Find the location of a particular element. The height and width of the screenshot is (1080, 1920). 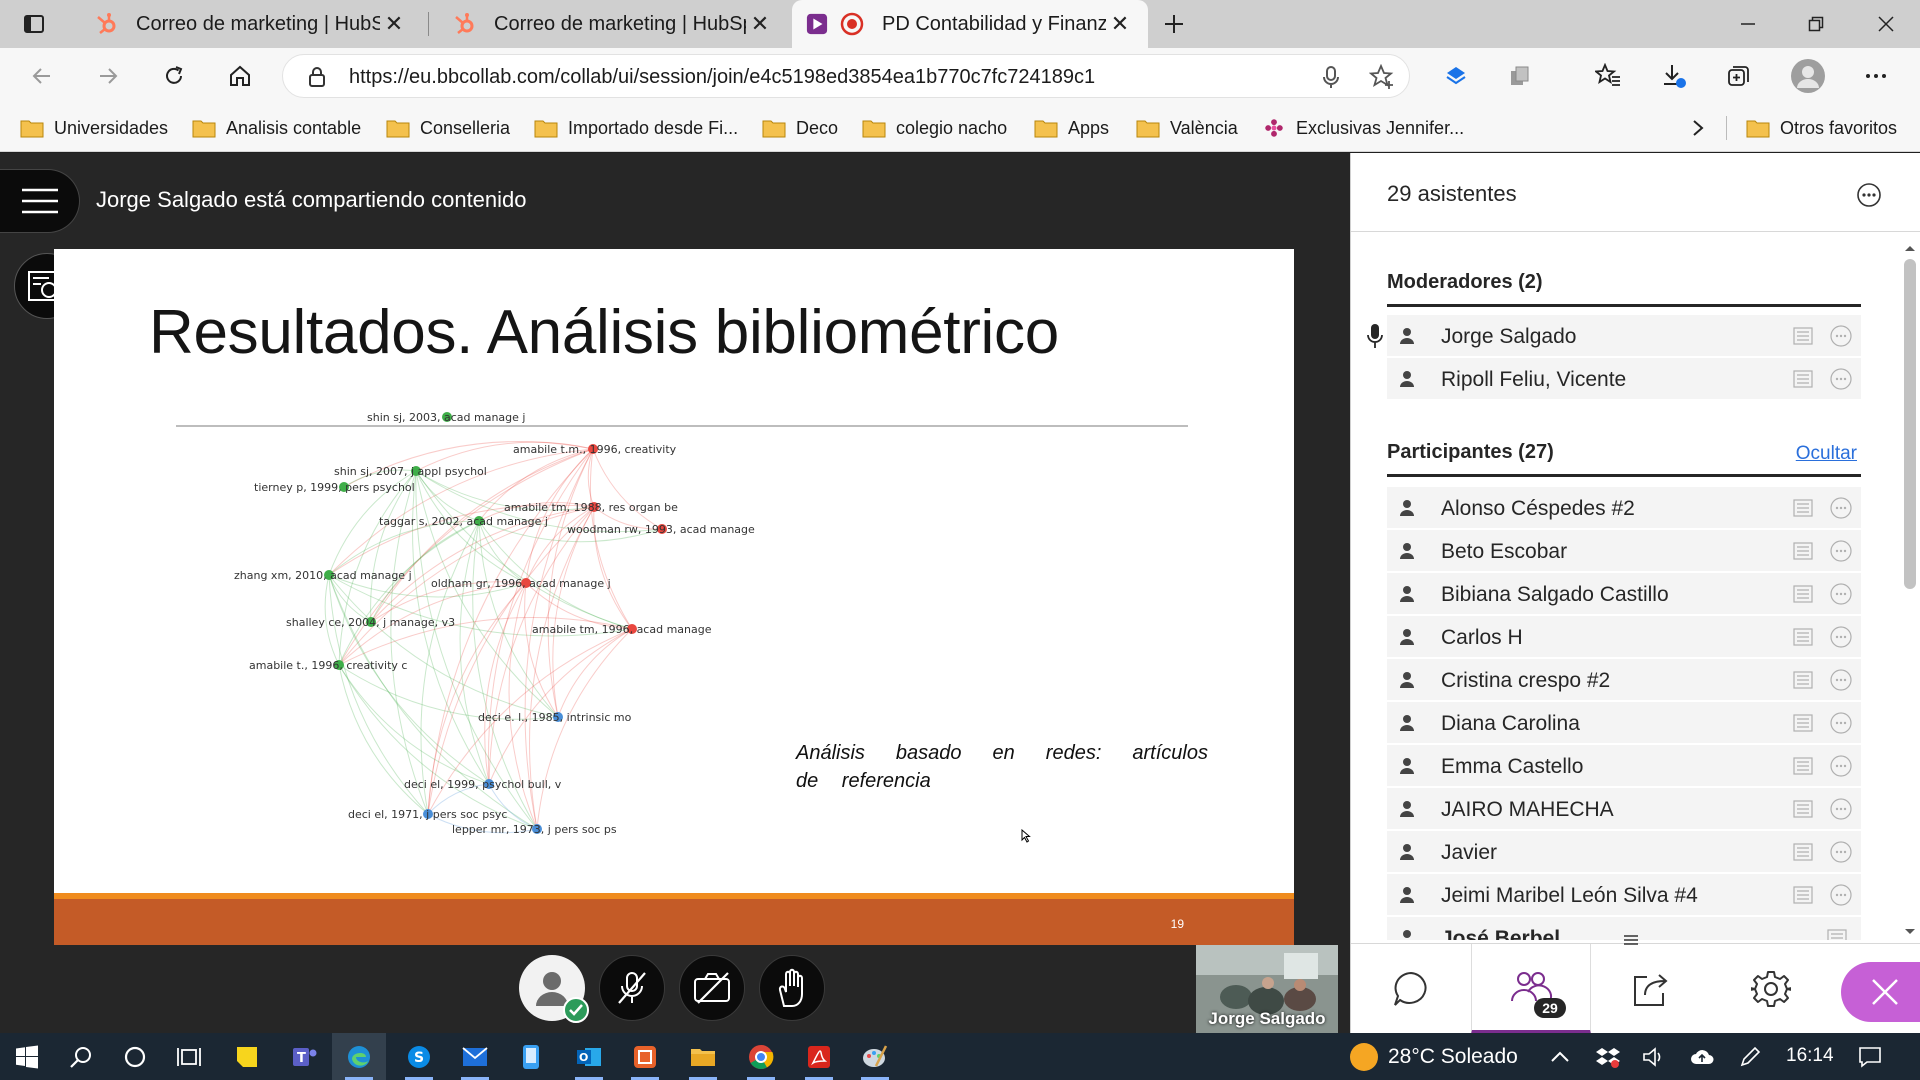

attendee-row-participant: Bibiana Salgado Castillo is located at coordinates (1624, 594).